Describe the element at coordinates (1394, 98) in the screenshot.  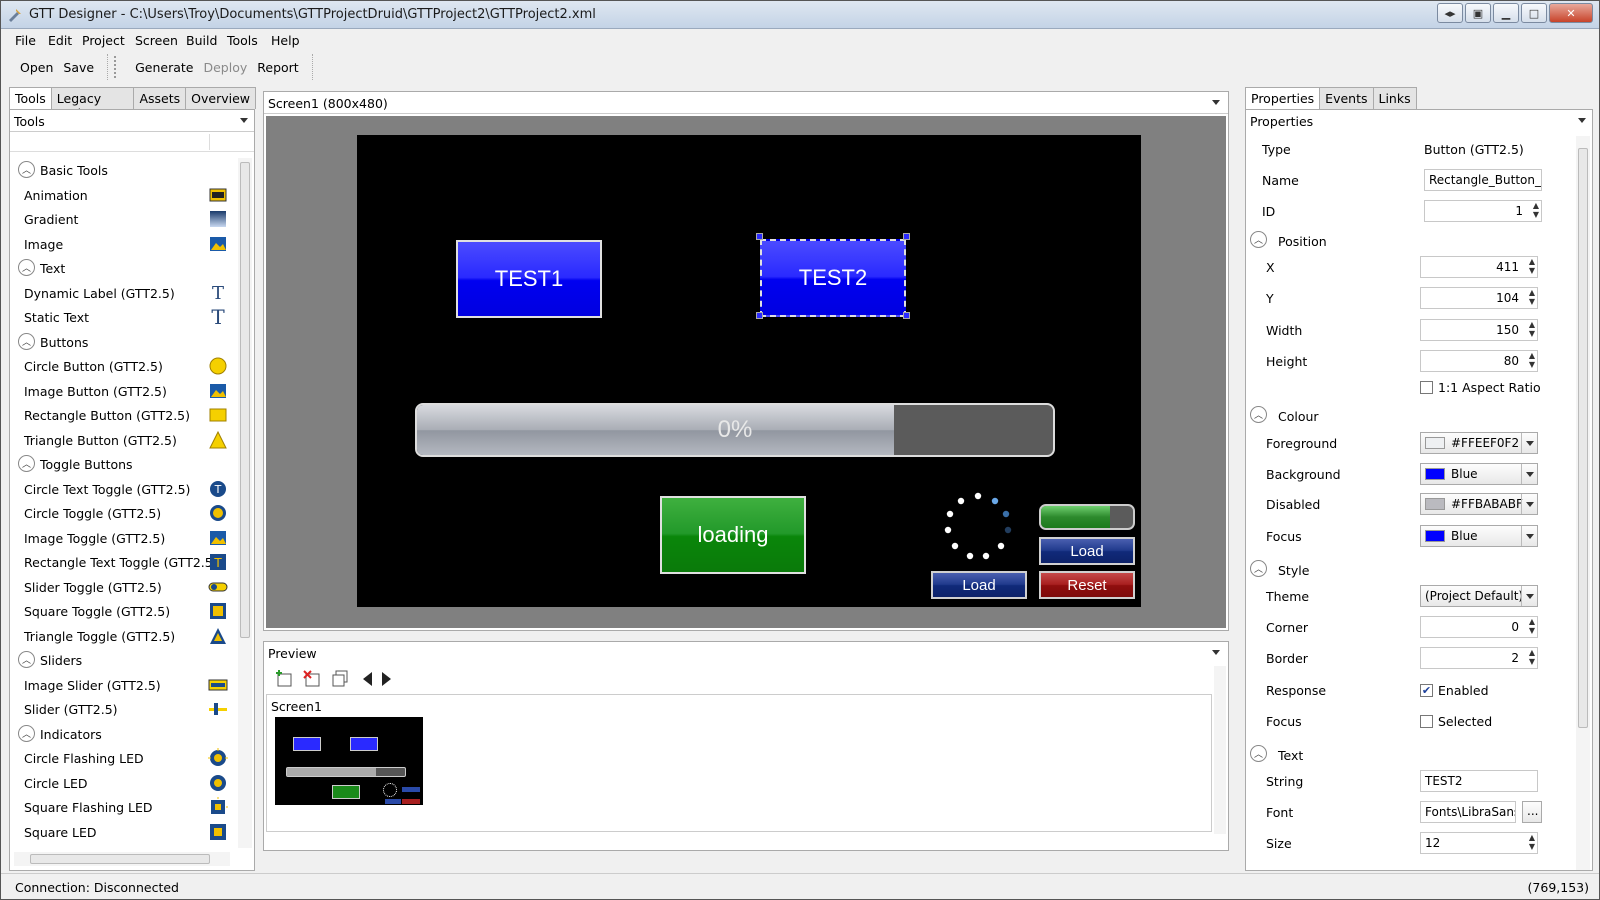
I see `tab-links: Links` at that location.